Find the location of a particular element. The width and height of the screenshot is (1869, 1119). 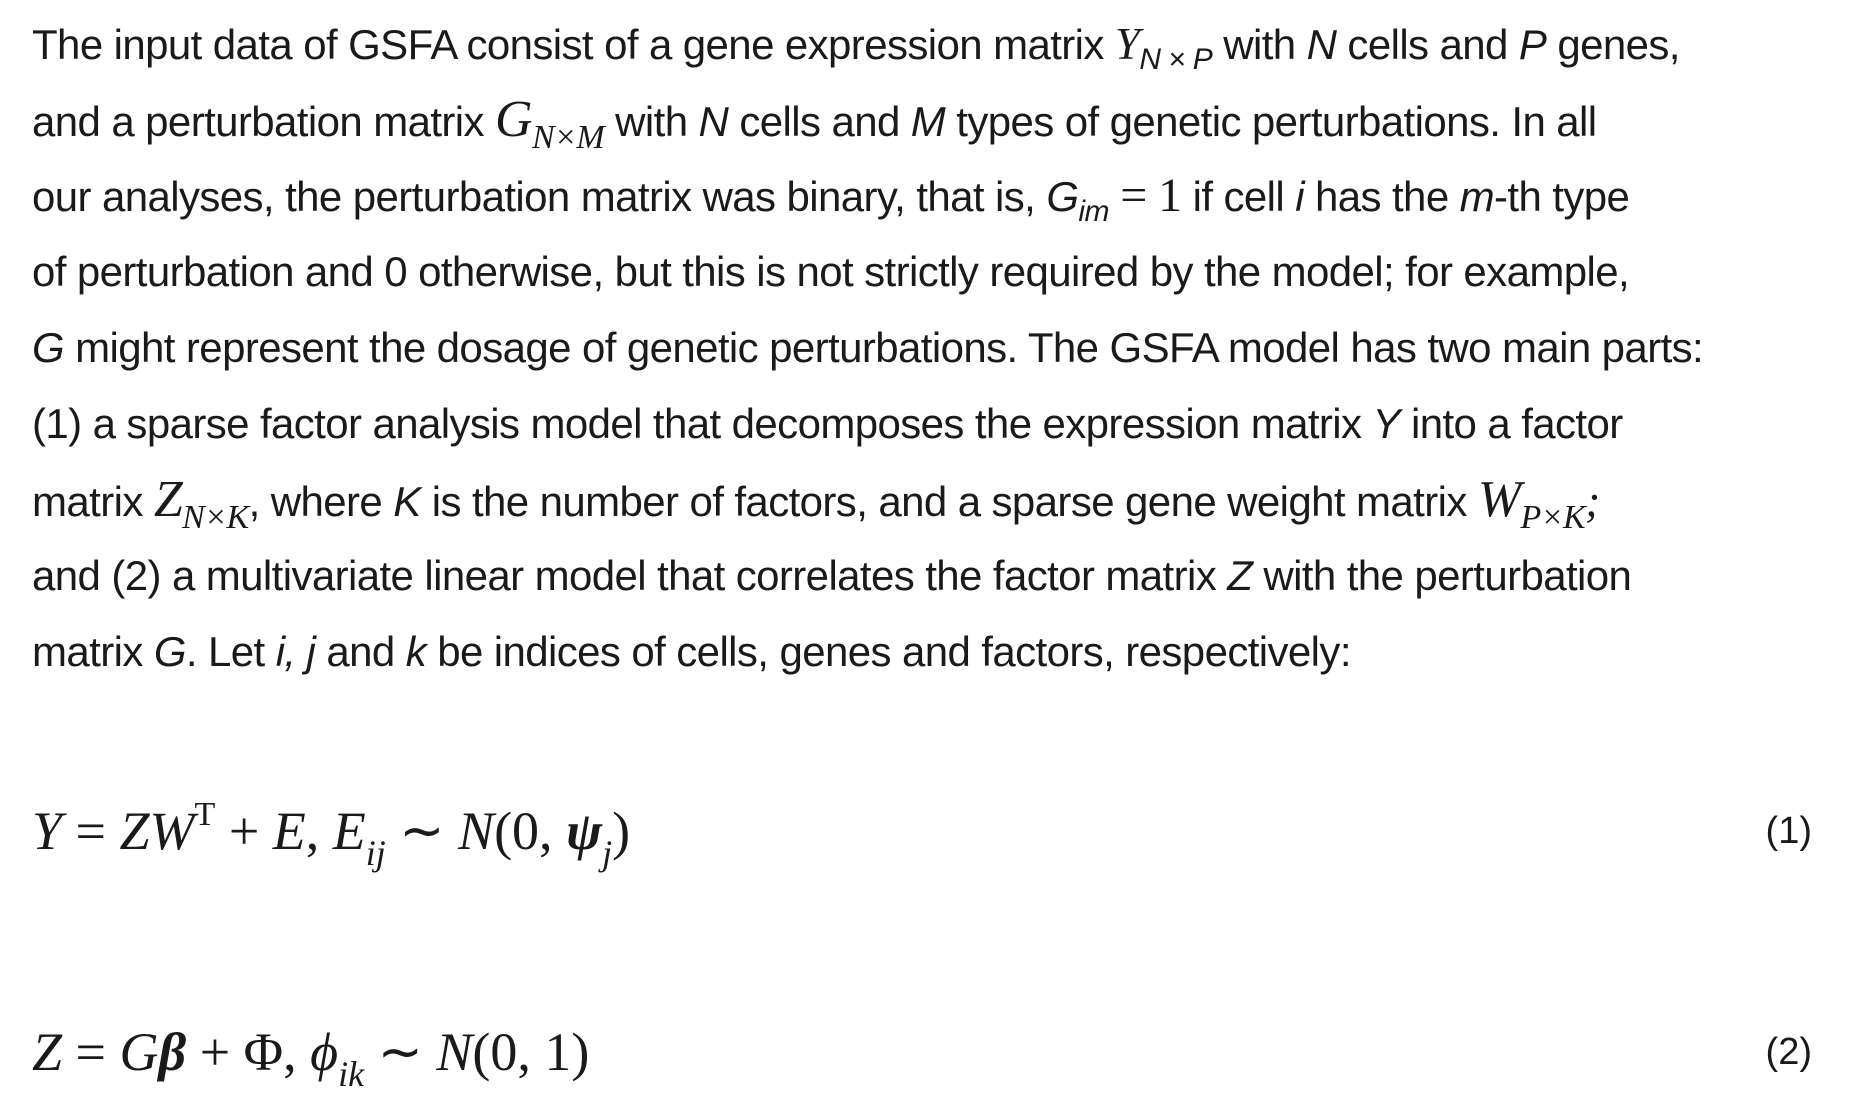

math-subscript: N × P is located at coordinates (1176, 59).